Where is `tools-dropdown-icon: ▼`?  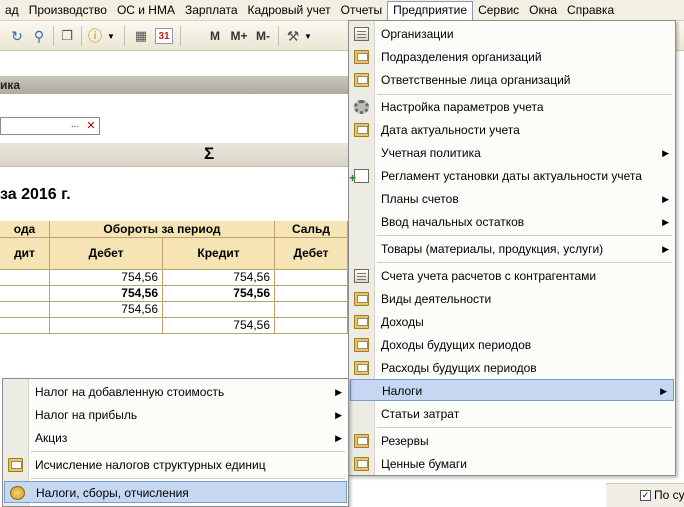 tools-dropdown-icon: ▼ is located at coordinates (308, 36).